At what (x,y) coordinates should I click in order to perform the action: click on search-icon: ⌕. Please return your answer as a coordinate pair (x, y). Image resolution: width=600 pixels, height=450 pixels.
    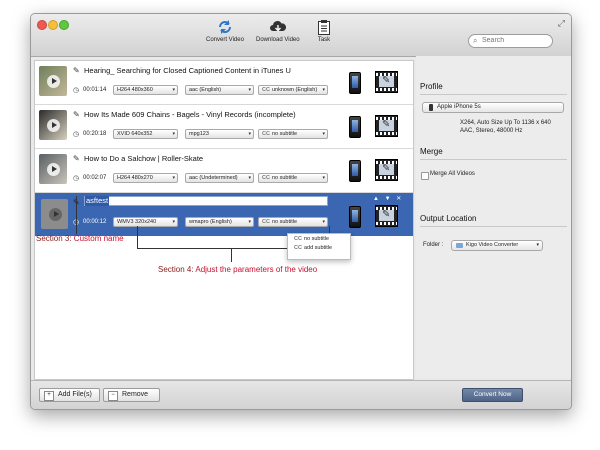
    Looking at the image, I should click on (475, 40).